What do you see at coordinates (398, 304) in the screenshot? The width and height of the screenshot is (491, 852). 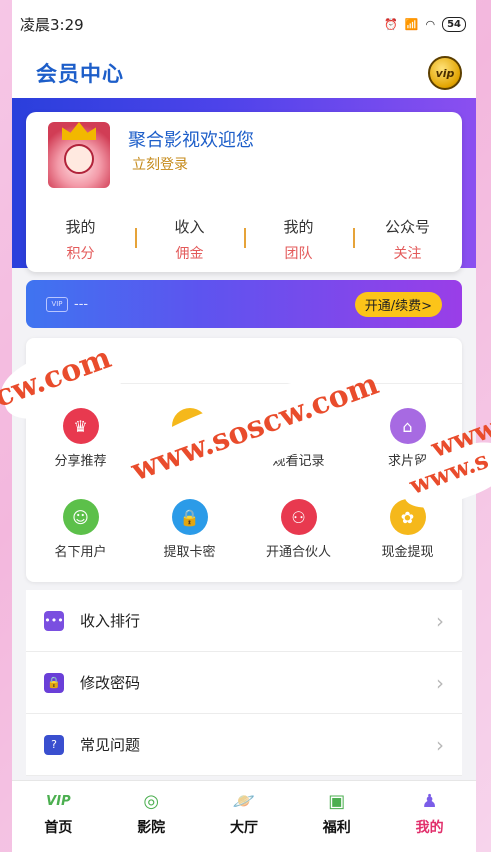 I see `renew-button: 开通/续费>` at bounding box center [398, 304].